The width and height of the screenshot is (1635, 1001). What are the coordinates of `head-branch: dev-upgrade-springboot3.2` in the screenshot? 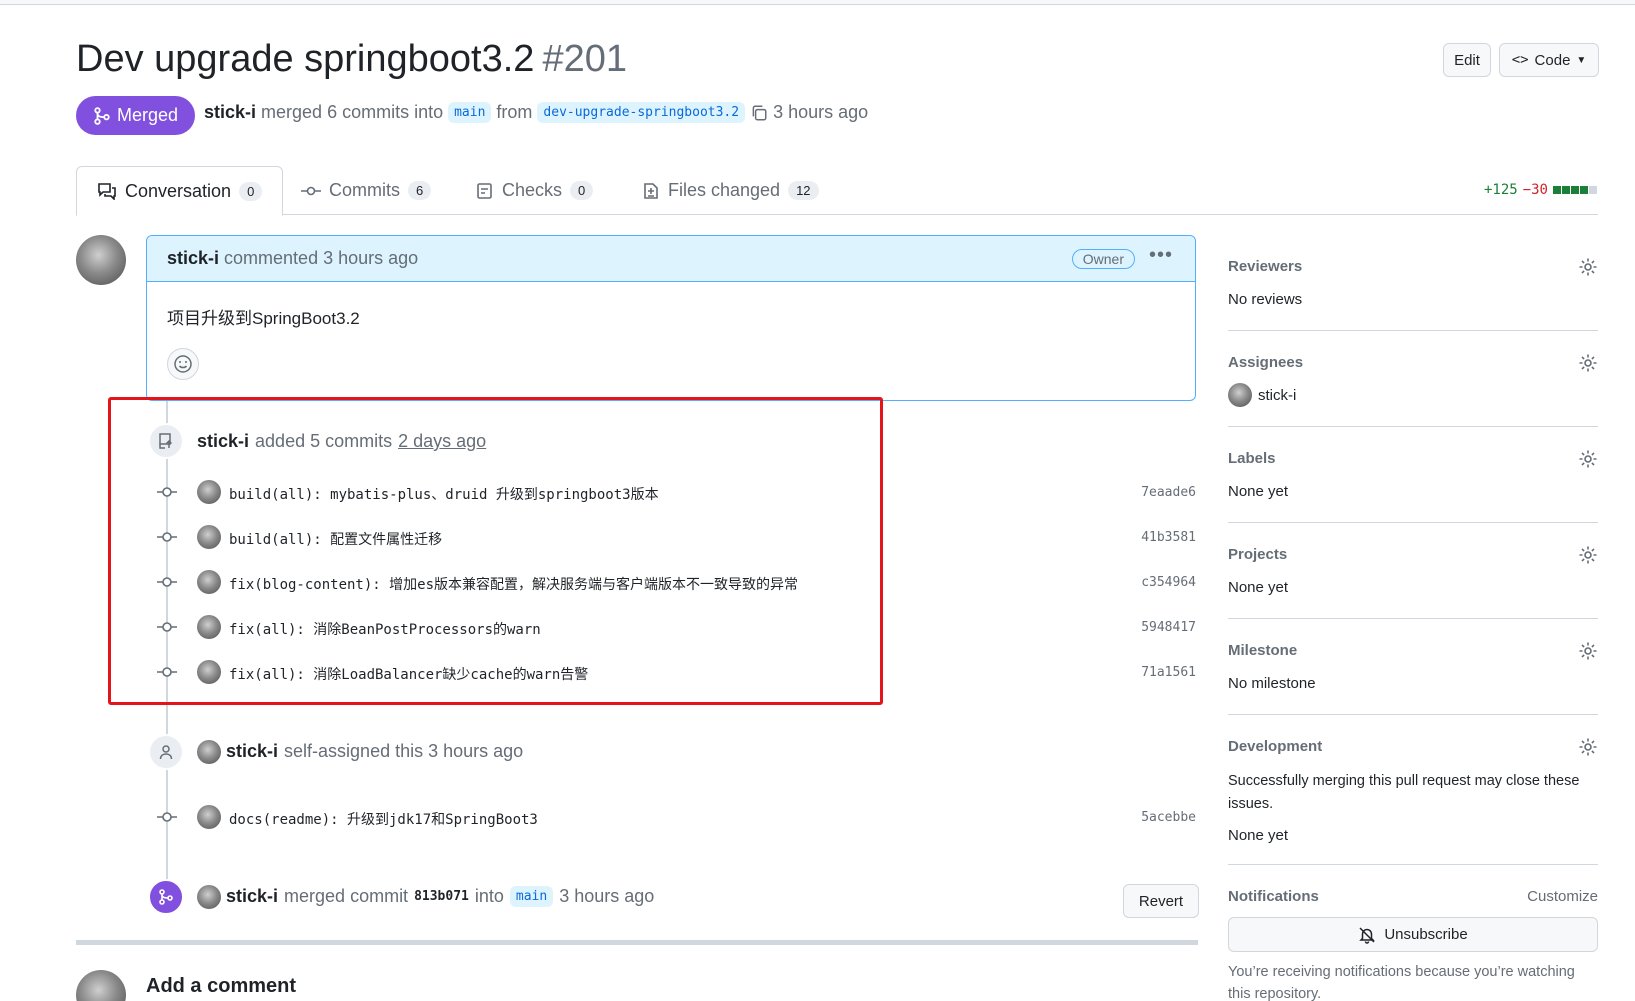 It's located at (641, 112).